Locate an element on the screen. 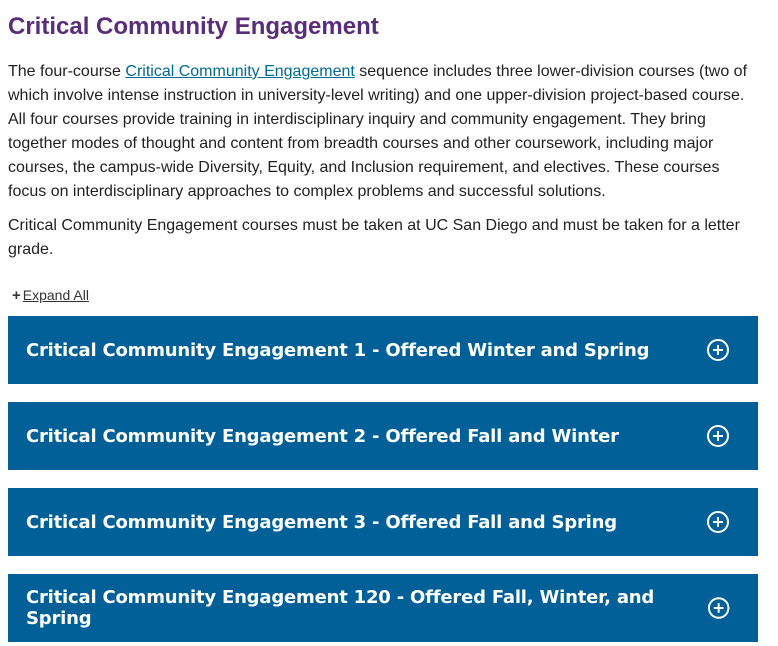  expand-all-control: + Expand All is located at coordinates (389, 295).